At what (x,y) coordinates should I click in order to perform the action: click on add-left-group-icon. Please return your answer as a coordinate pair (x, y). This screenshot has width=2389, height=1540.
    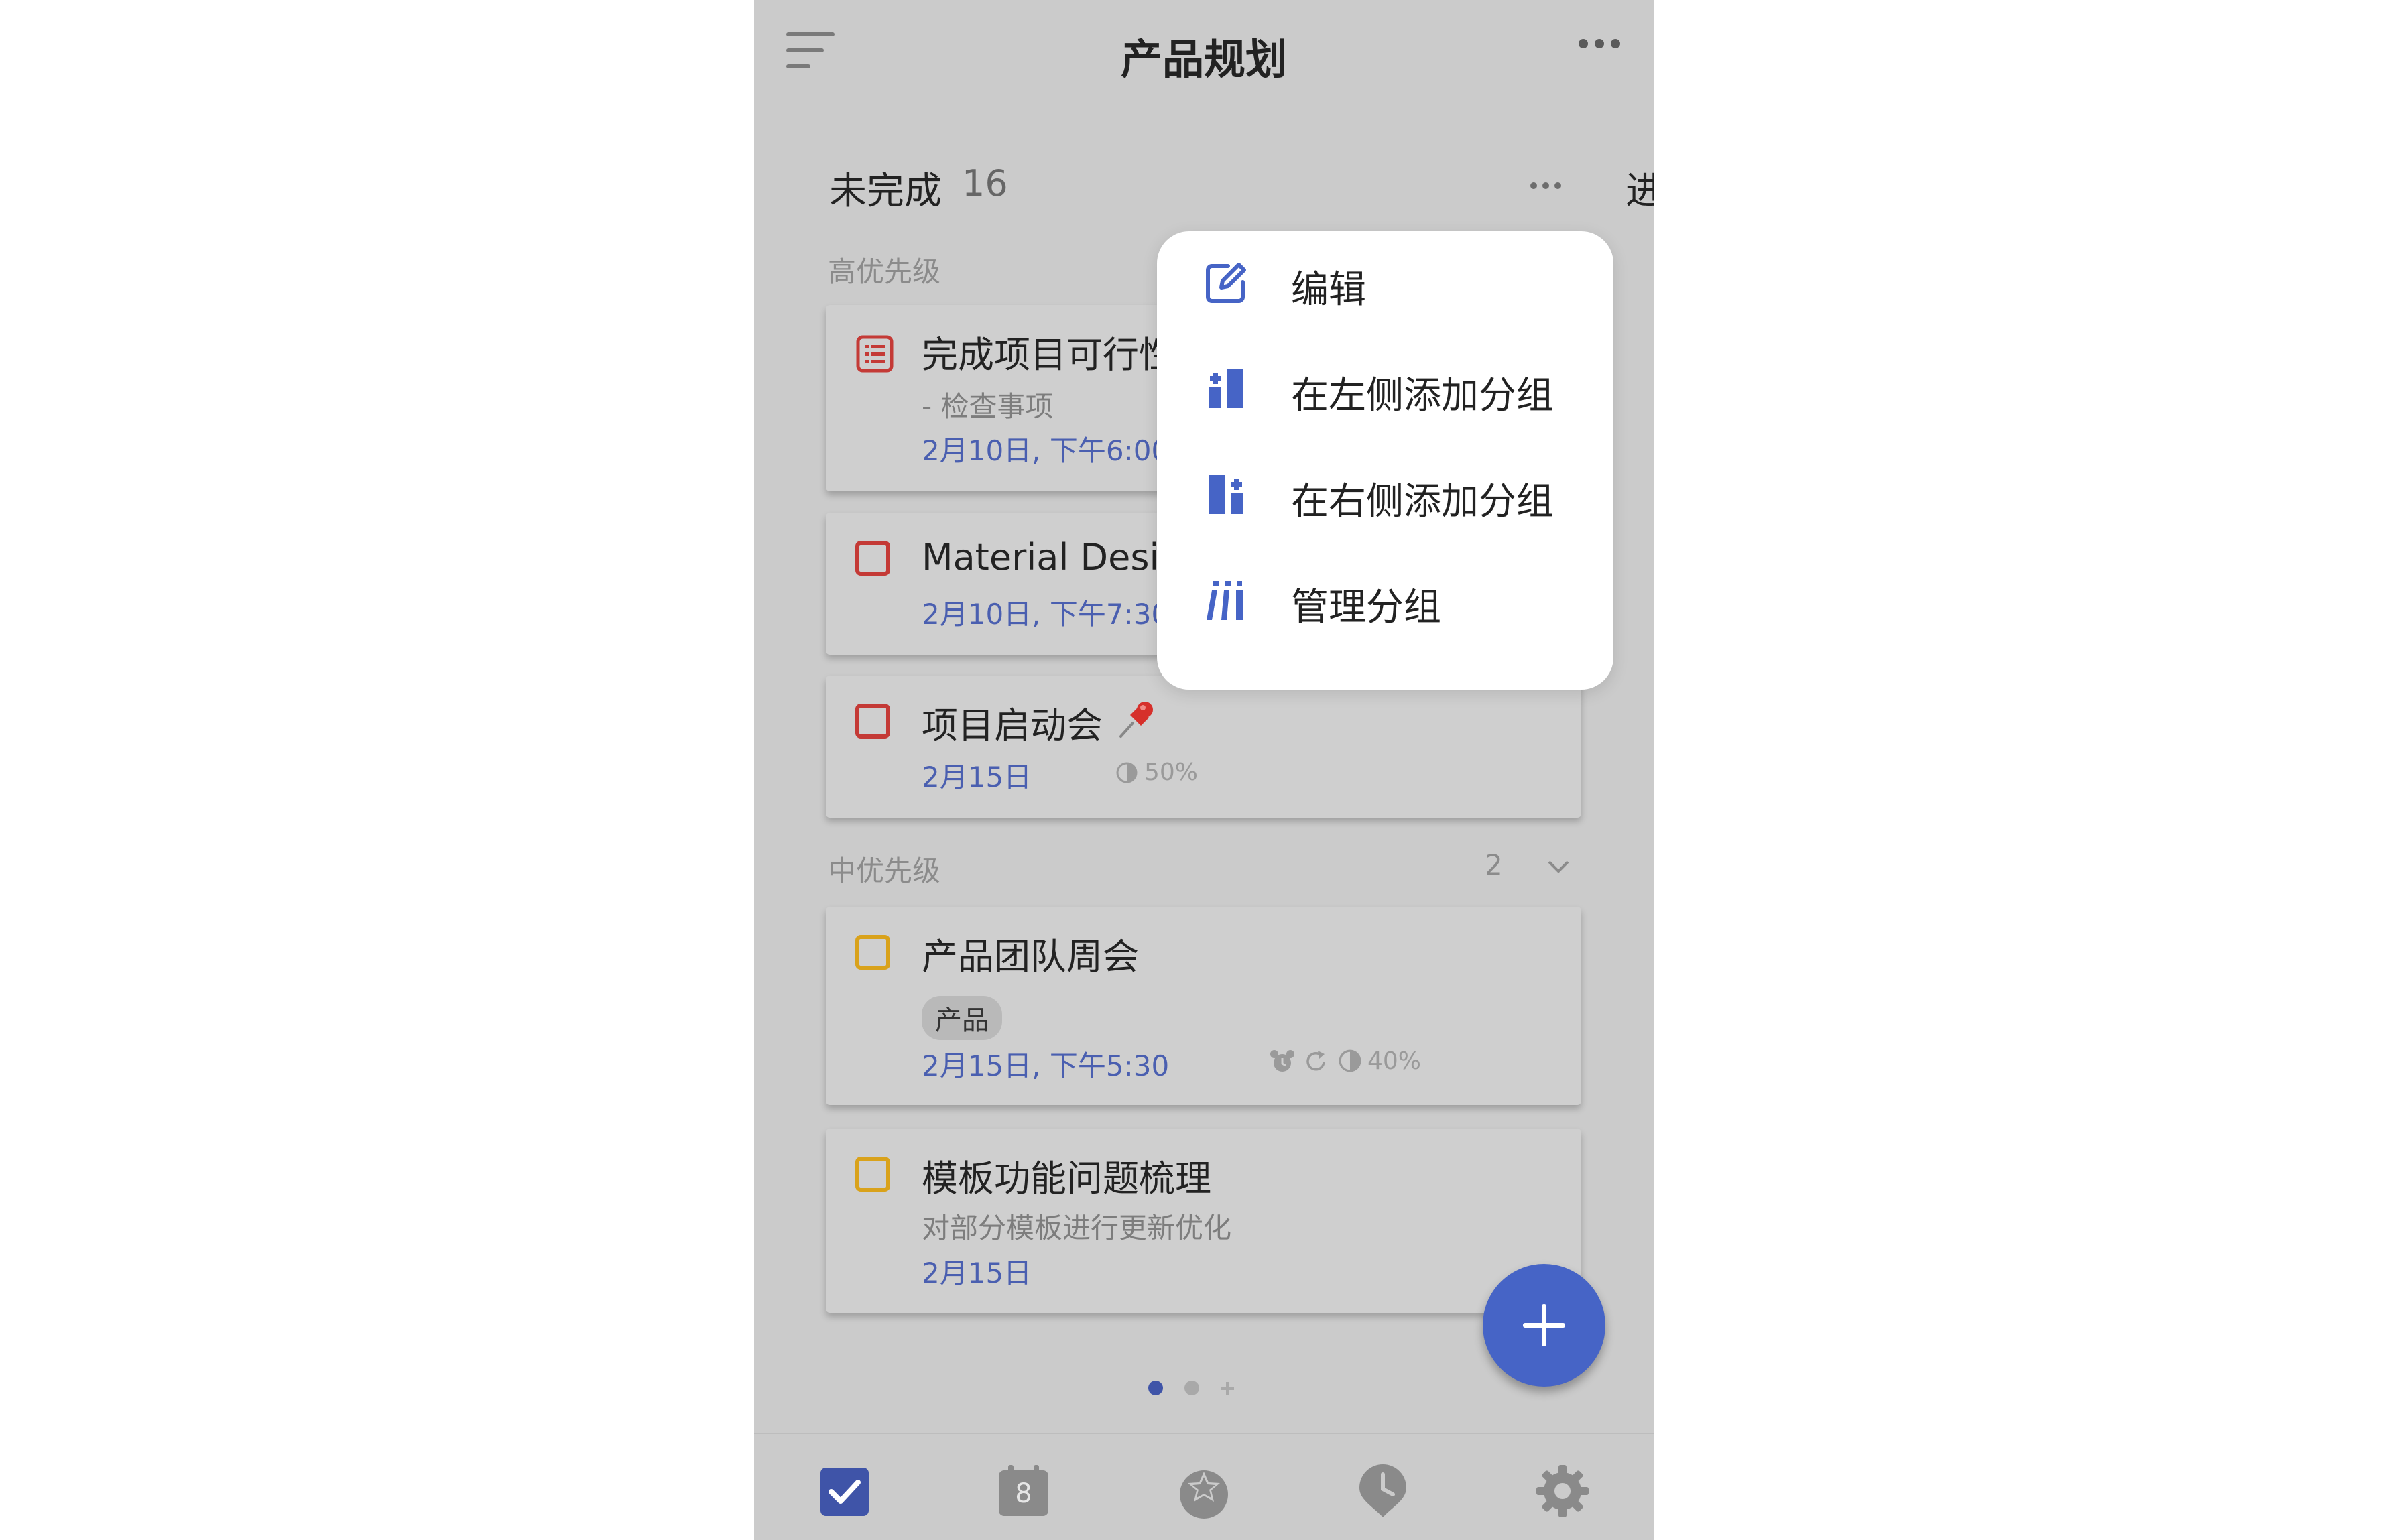
    Looking at the image, I should click on (1226, 389).